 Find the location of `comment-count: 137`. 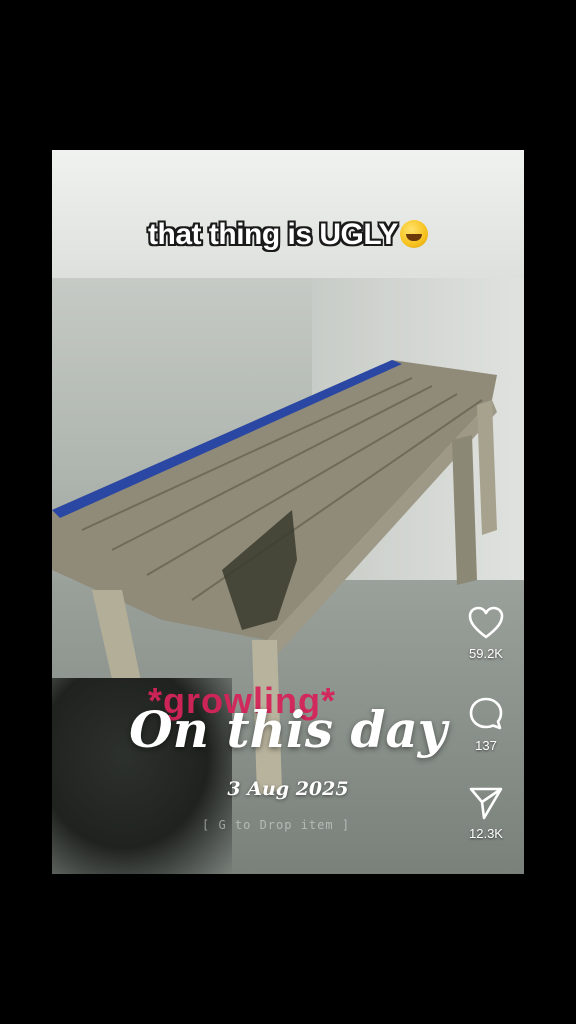

comment-count: 137 is located at coordinates (486, 745).